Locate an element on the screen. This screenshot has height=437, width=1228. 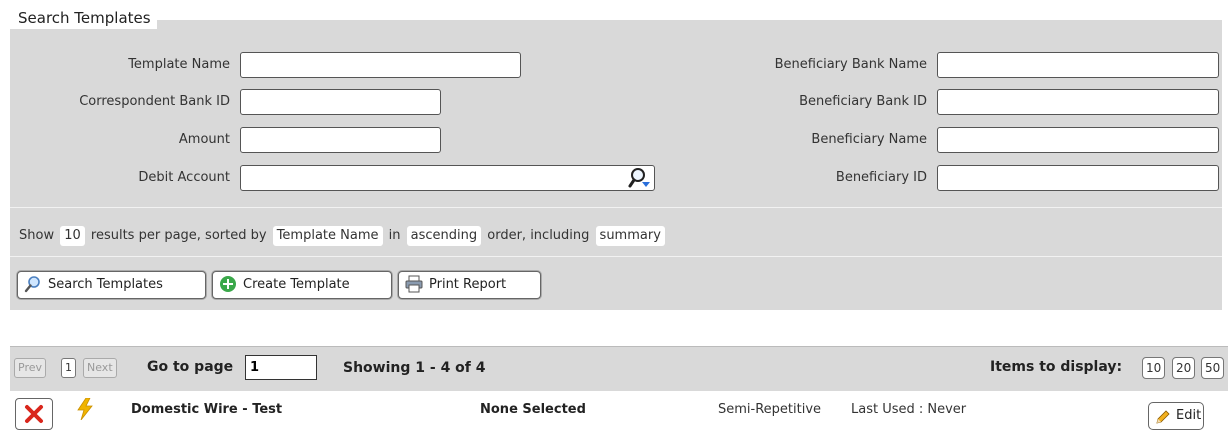
next-page-button: Next is located at coordinates (100, 368).